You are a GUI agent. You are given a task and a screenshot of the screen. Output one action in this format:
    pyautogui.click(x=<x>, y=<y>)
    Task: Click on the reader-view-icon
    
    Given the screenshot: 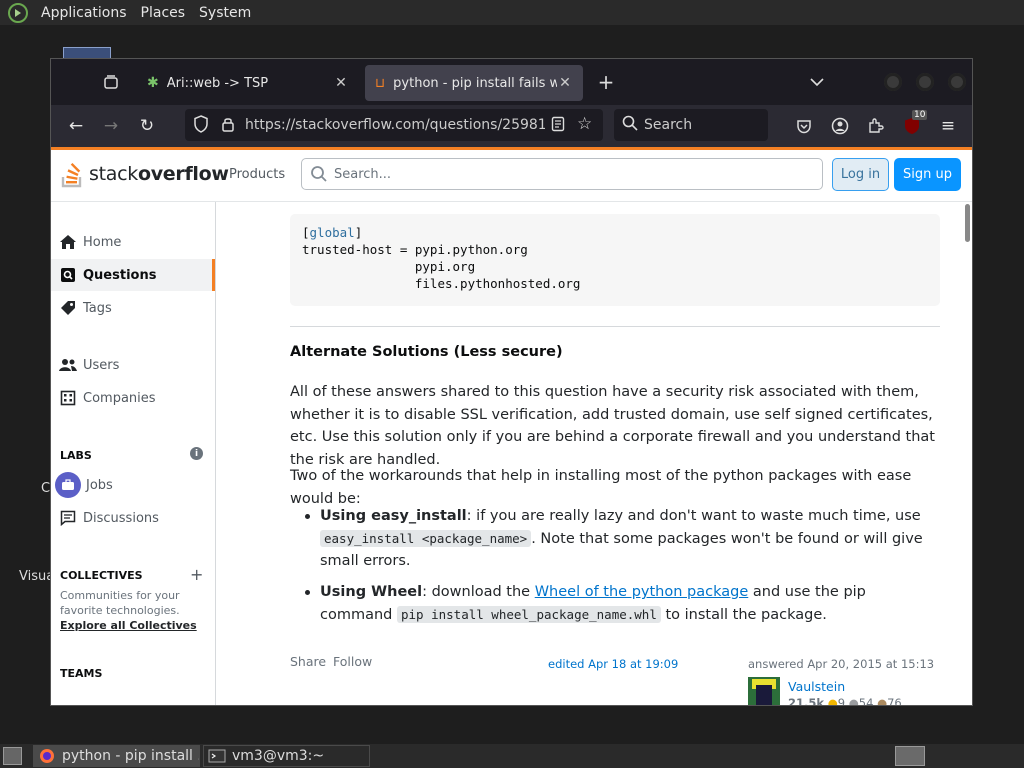 What is the action you would take?
    pyautogui.click(x=558, y=126)
    